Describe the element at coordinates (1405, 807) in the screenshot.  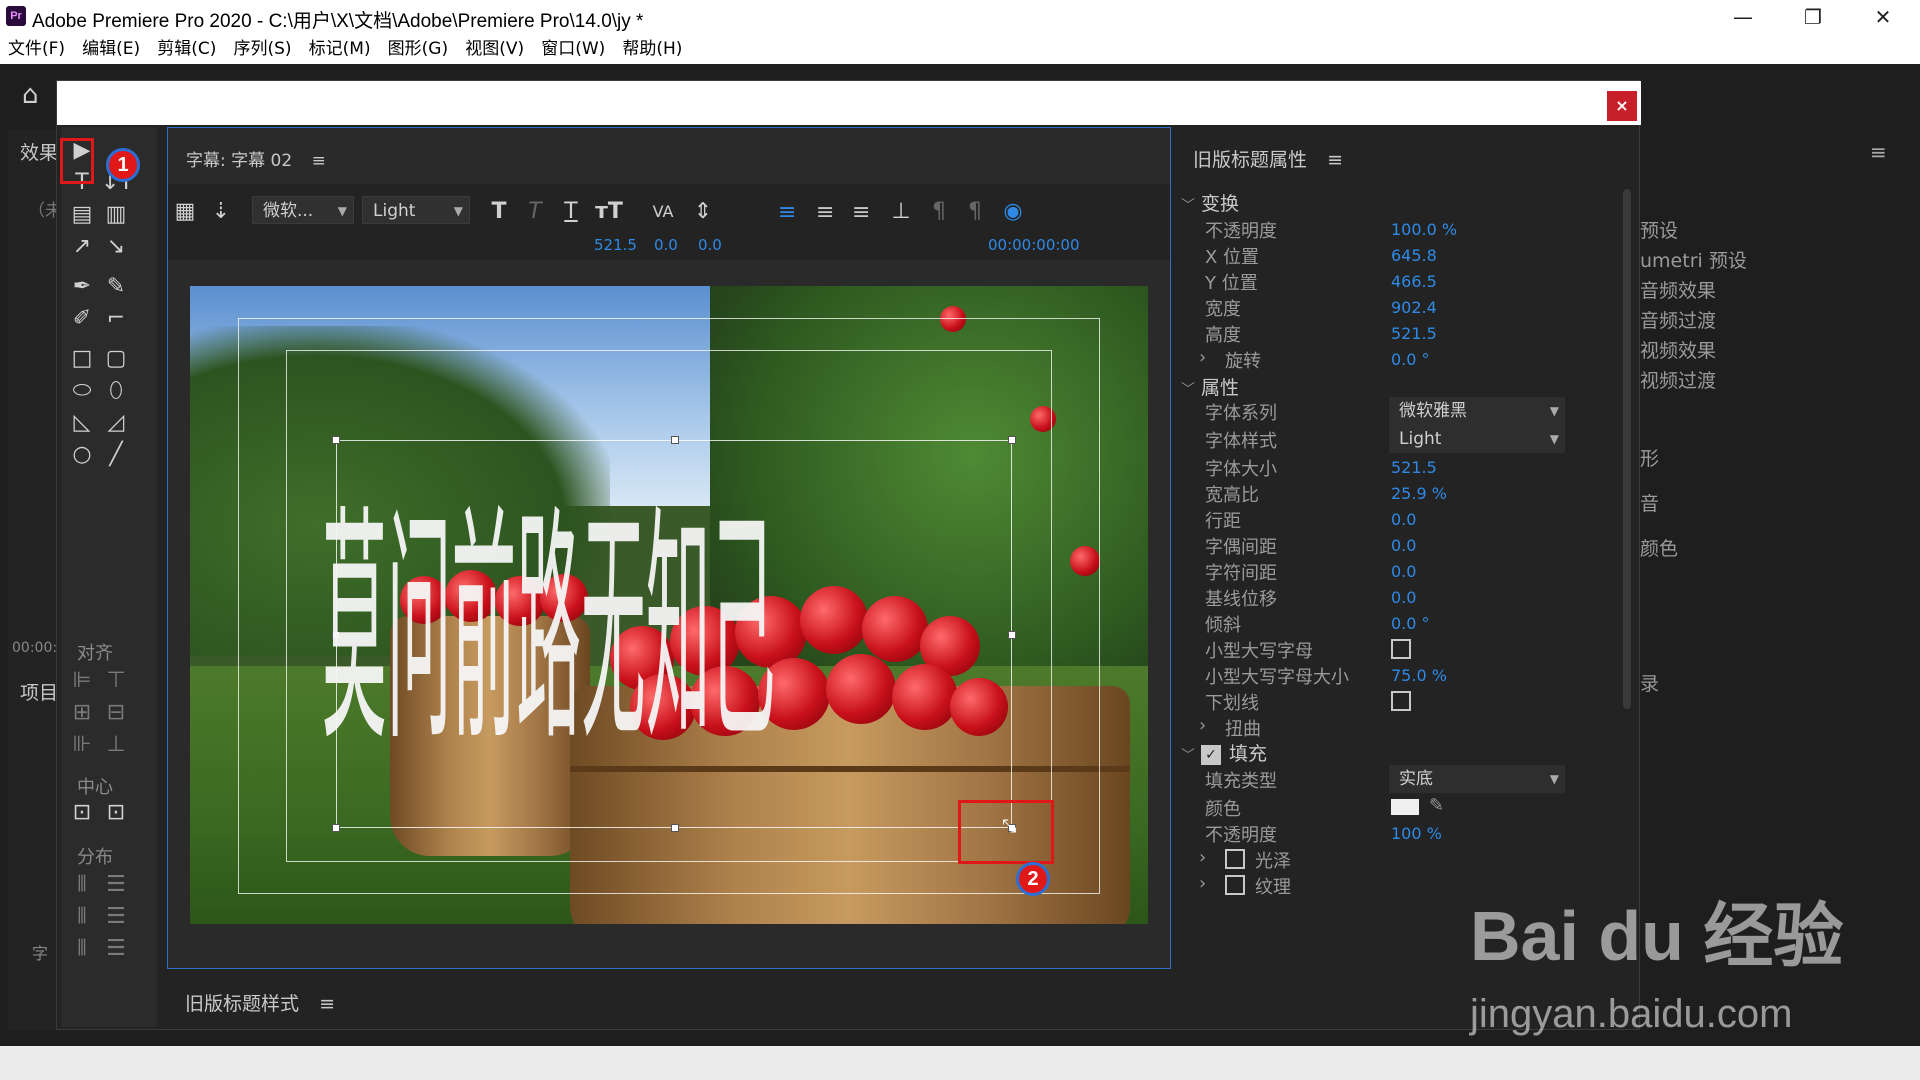
I see `fill-color-swatch` at that location.